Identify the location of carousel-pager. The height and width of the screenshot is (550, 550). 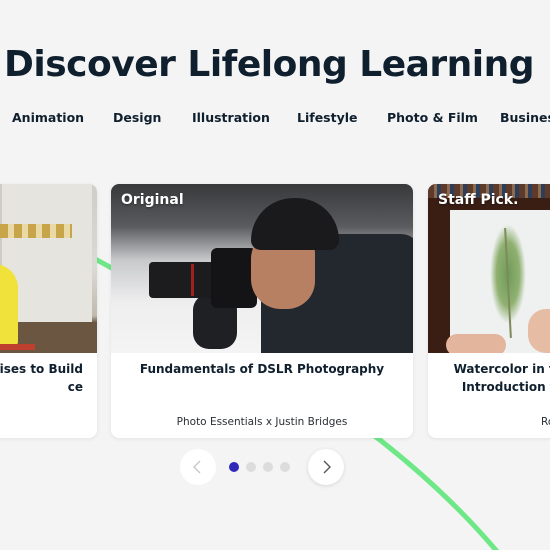
(262, 467).